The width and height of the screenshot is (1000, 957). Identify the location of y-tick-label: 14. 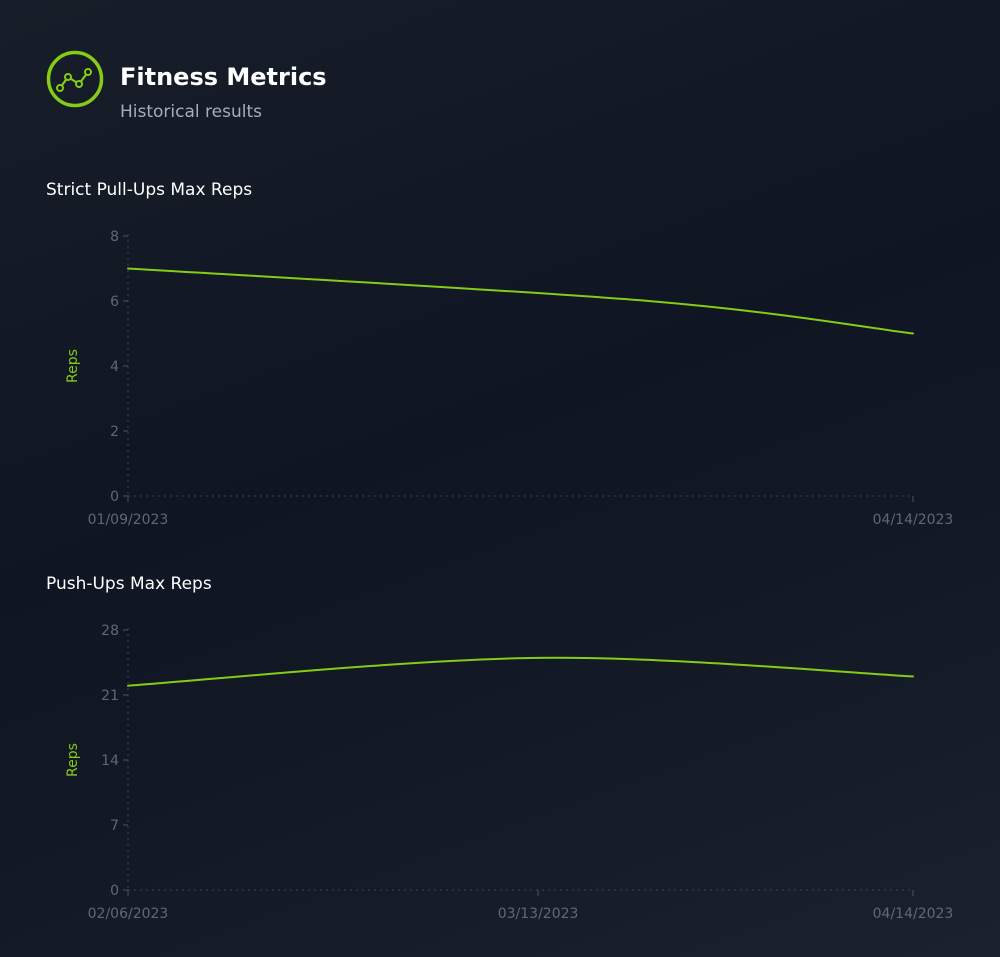
(110, 761).